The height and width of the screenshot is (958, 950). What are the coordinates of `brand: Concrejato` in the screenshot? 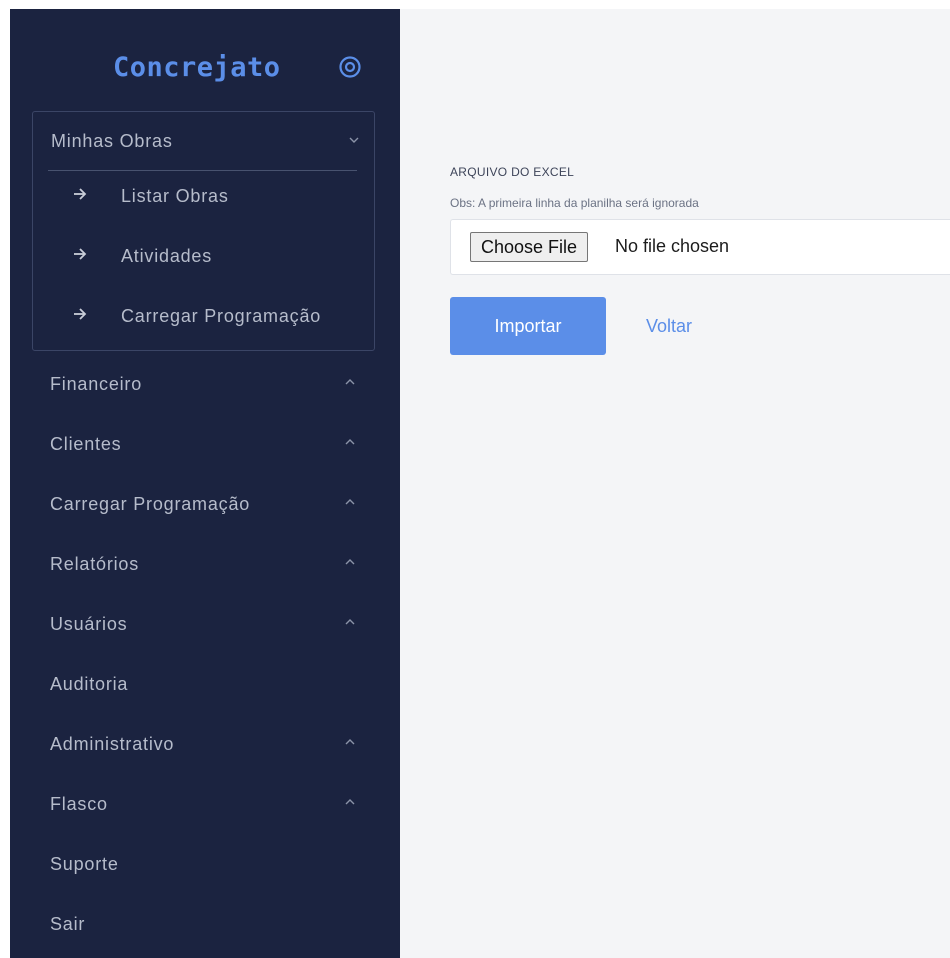 It's located at (205, 70).